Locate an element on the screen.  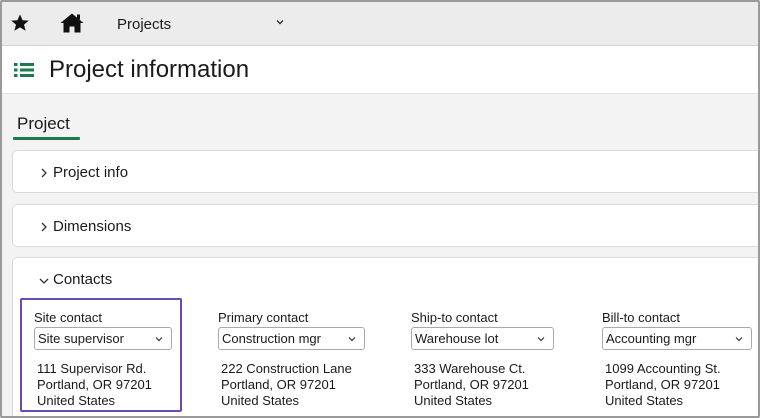
nav-title: Projects is located at coordinates (144, 24).